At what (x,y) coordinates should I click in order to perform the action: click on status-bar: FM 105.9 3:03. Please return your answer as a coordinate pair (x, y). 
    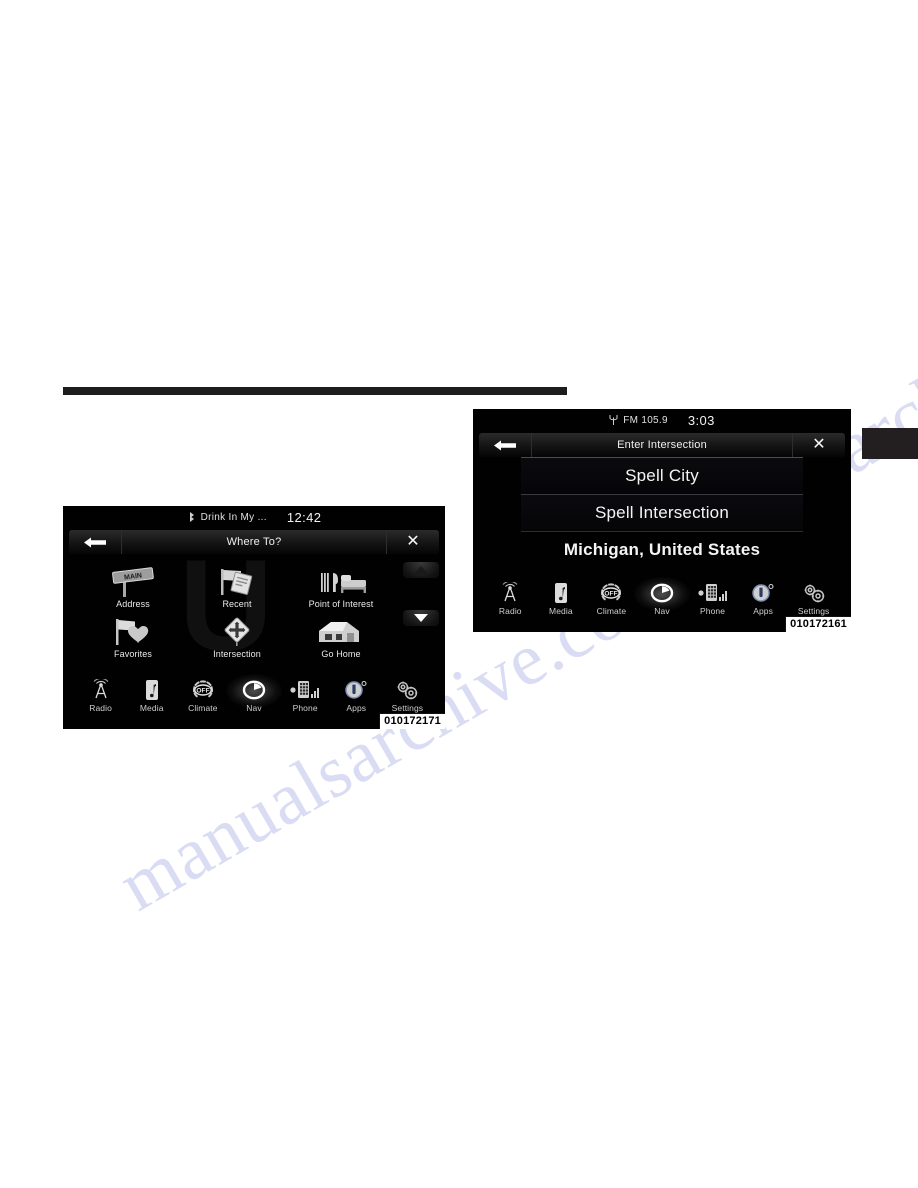
    Looking at the image, I should click on (662, 420).